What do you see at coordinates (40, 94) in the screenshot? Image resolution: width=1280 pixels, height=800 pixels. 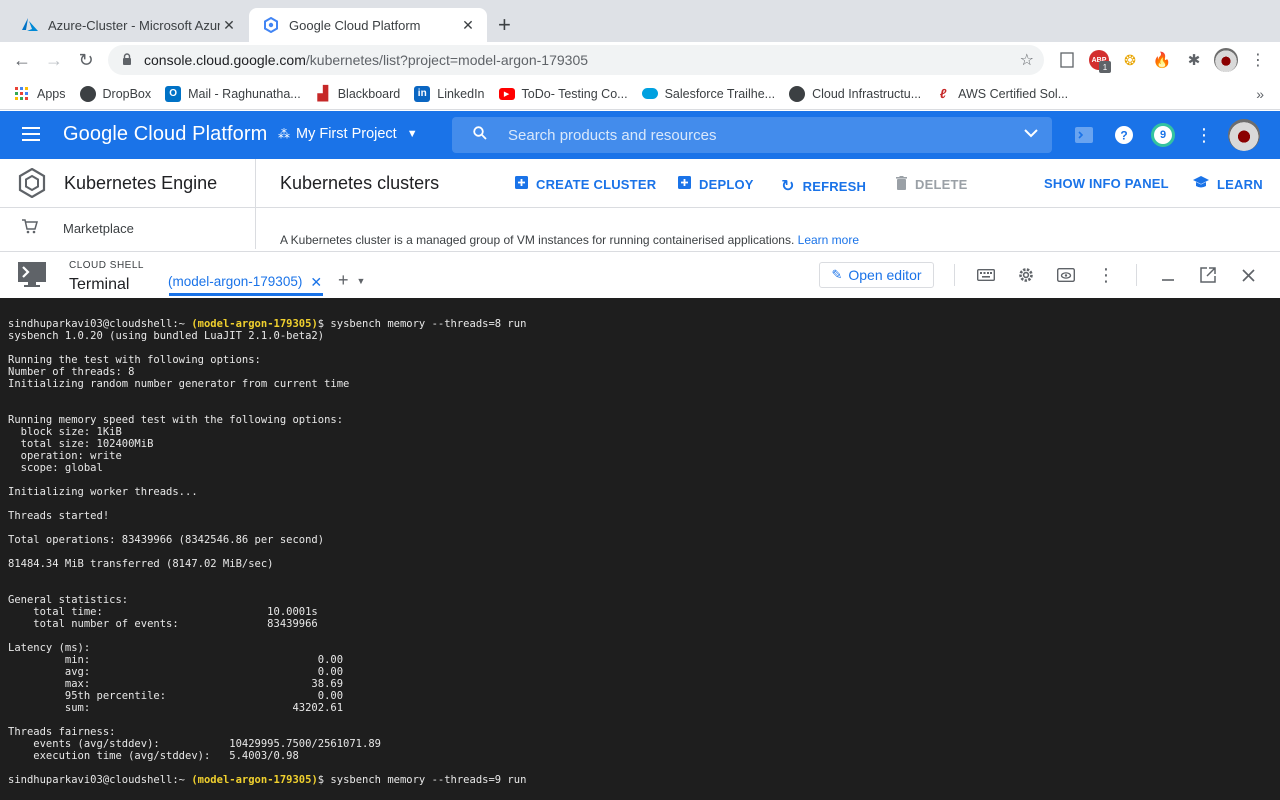 I see `bookmark-apps: Apps` at bounding box center [40, 94].